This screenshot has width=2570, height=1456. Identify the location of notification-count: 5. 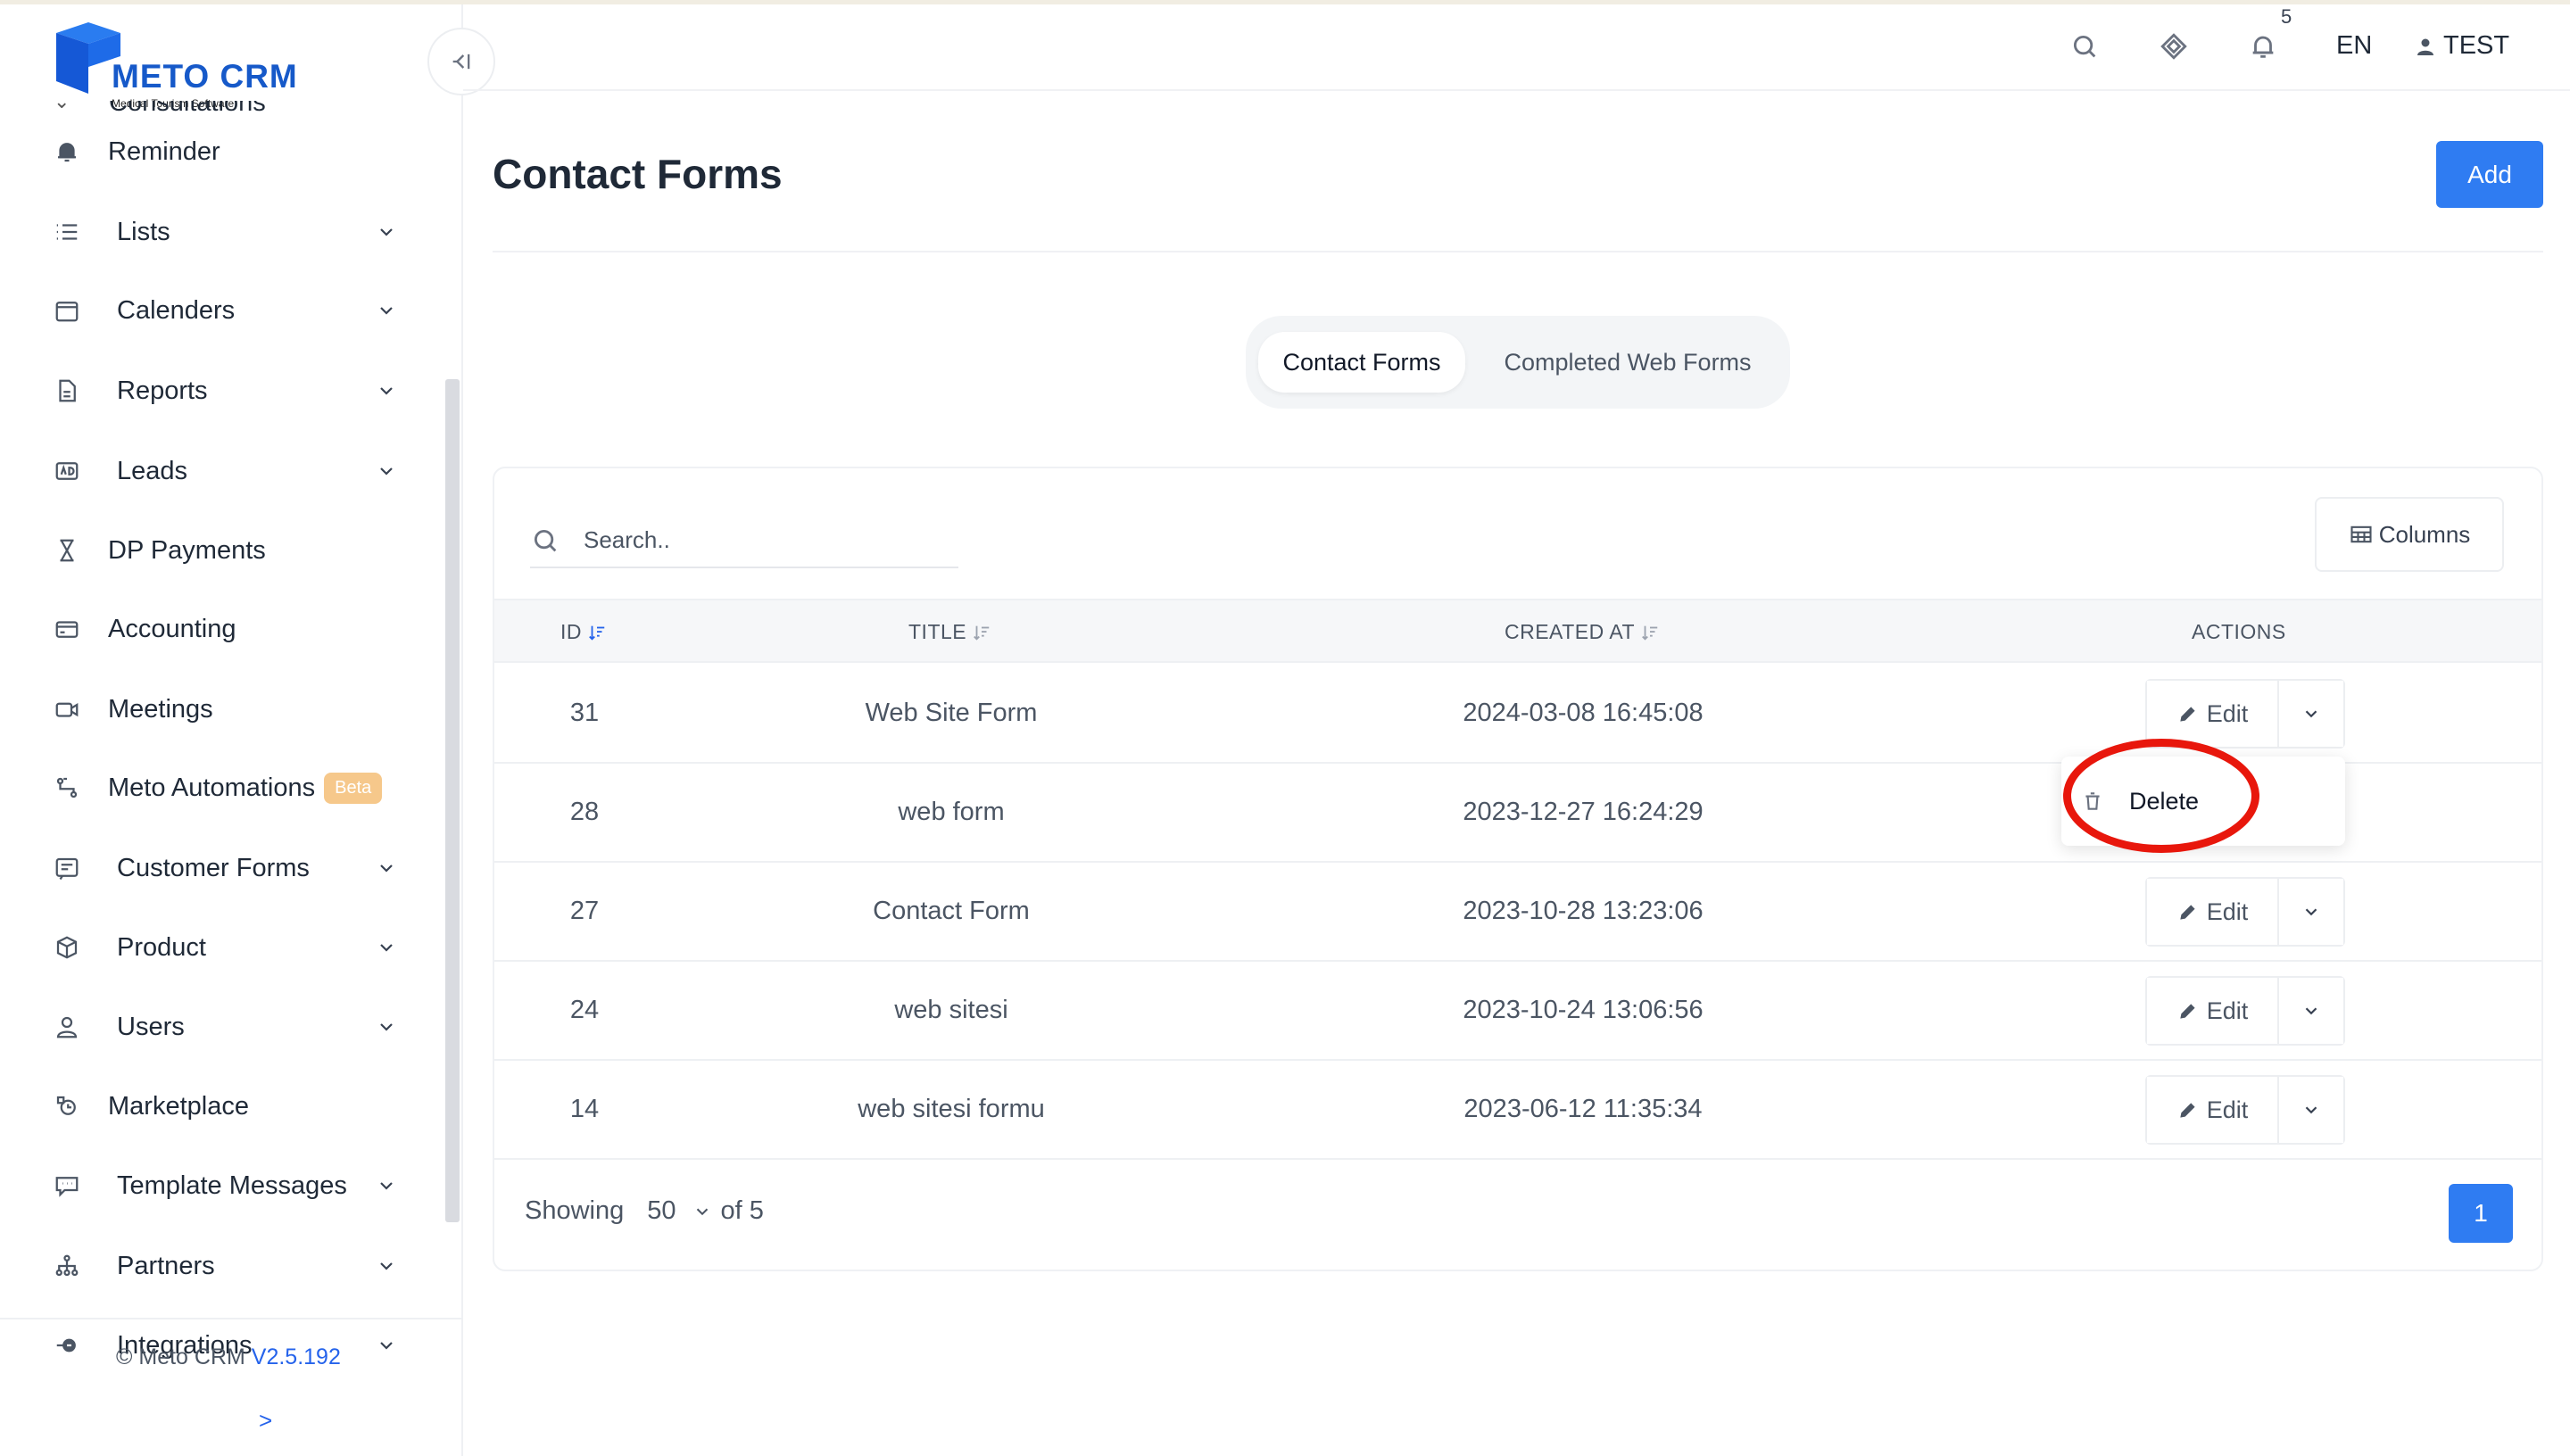
(2286, 17).